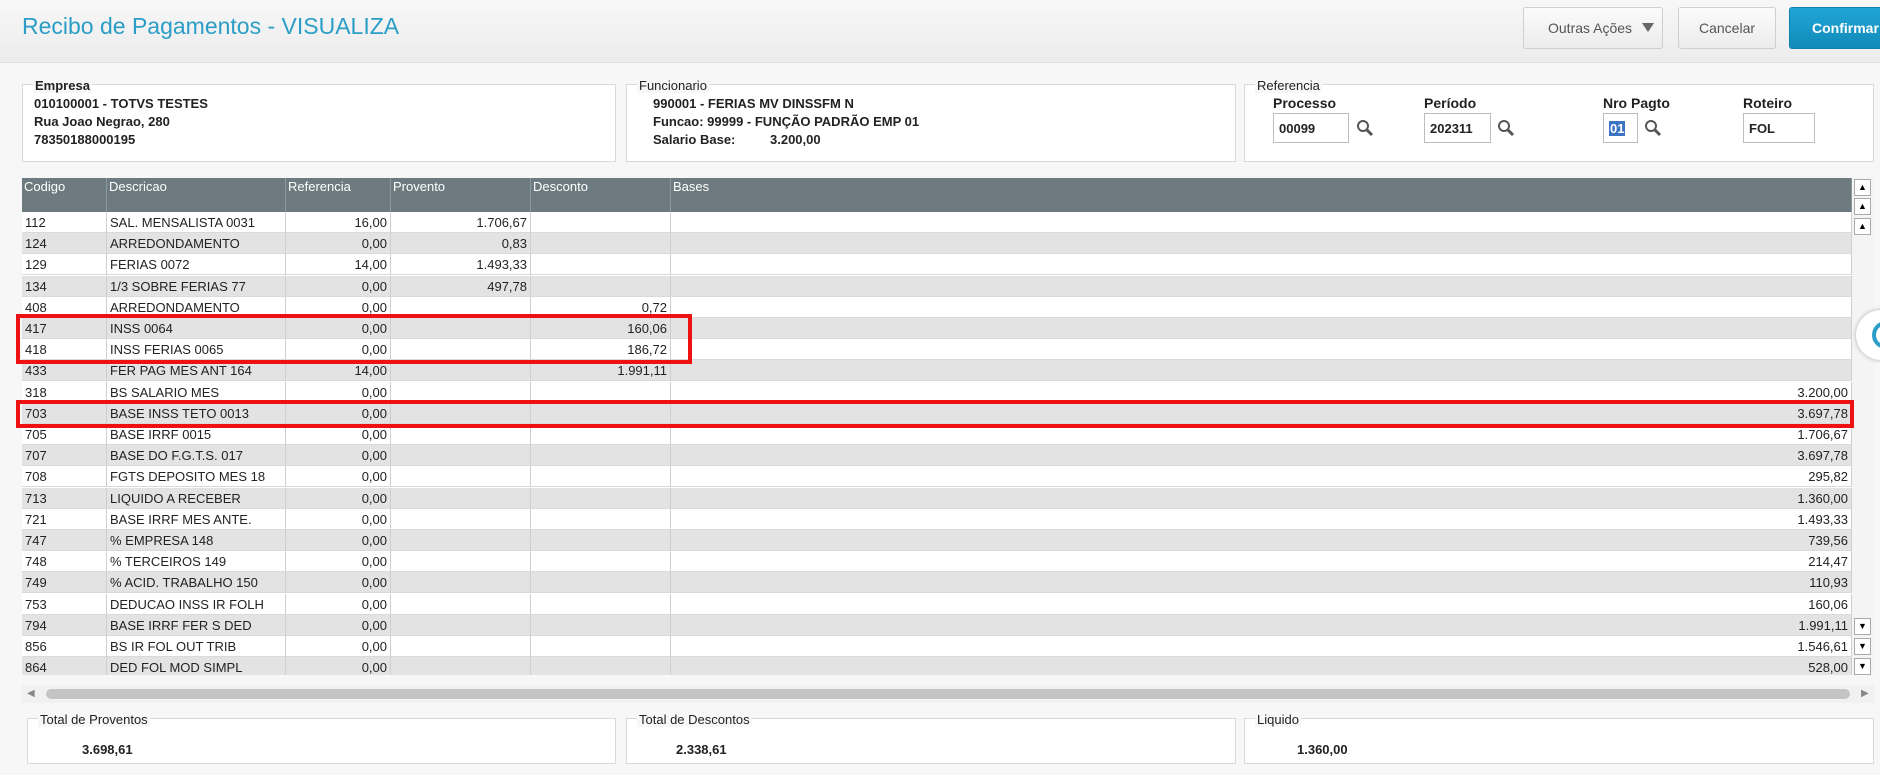 The height and width of the screenshot is (775, 1880). I want to click on table-row: 747% EMPRESA 148 0,00 739,56, so click(937, 540).